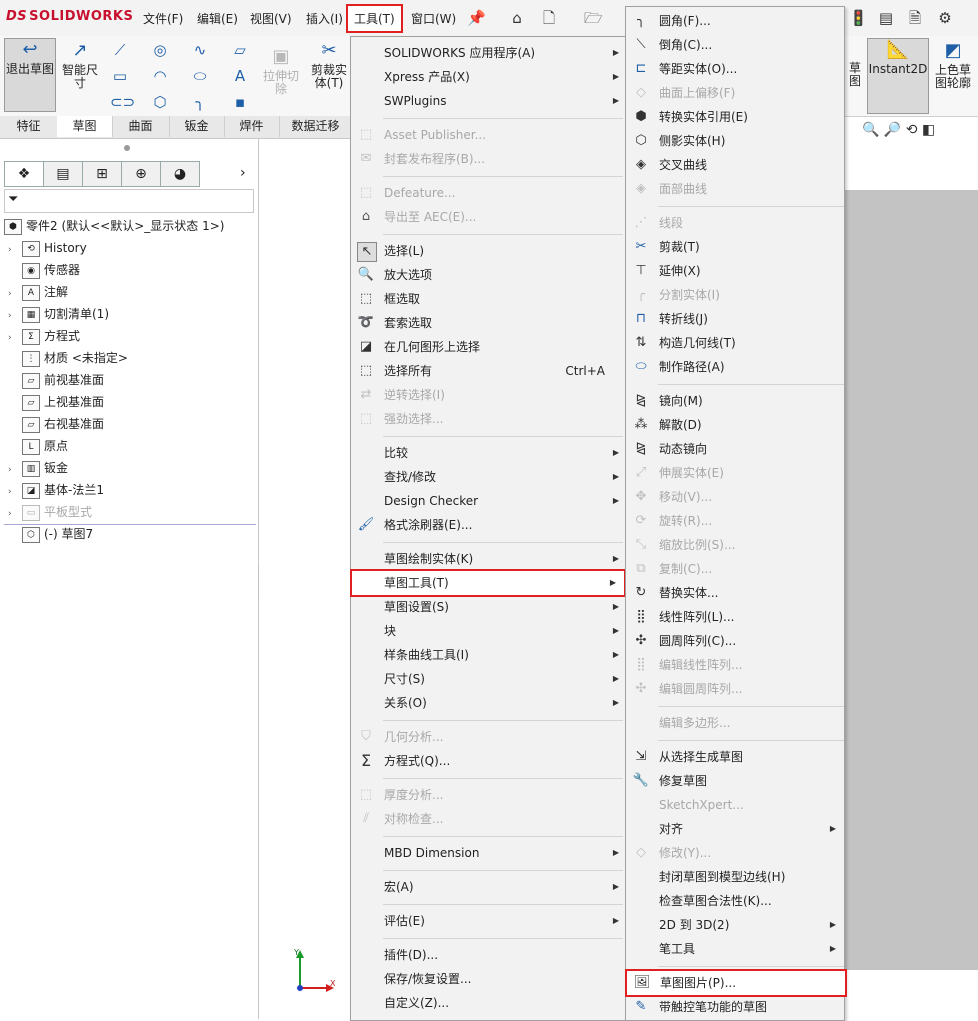 The image size is (978, 1021). What do you see at coordinates (30, 75) in the screenshot?
I see `exit-sketch-button: ↩ 退出草图` at bounding box center [30, 75].